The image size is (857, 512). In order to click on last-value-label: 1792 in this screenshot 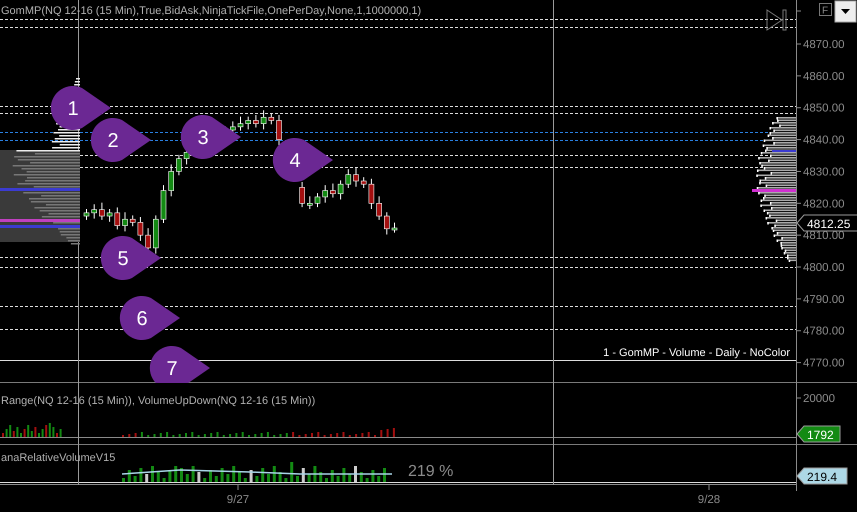, I will do `click(818, 434)`.